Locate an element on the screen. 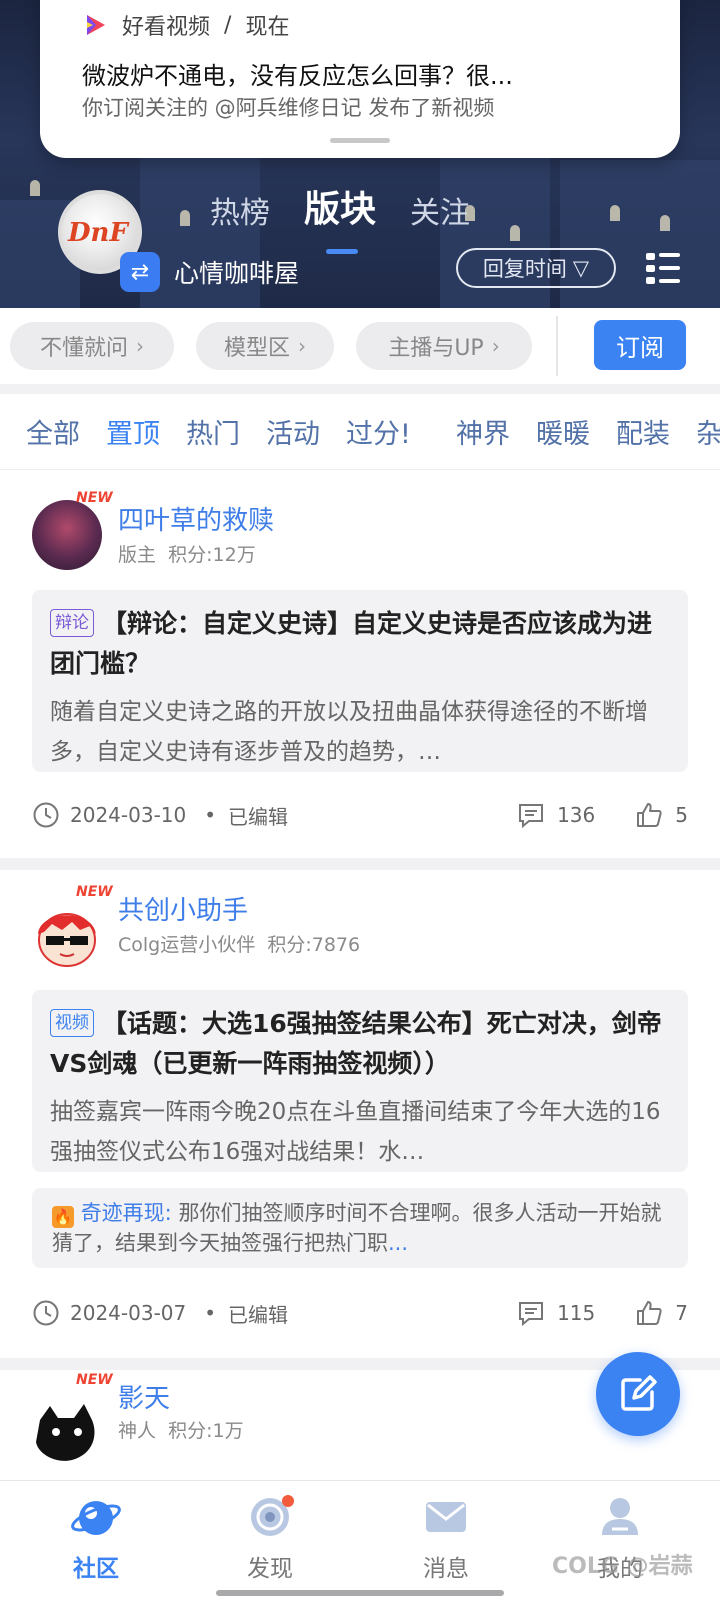 Image resolution: width=720 pixels, height=1600 pixels. author-rank: Colg运营小伙伴 积分:7876 is located at coordinates (239, 943).